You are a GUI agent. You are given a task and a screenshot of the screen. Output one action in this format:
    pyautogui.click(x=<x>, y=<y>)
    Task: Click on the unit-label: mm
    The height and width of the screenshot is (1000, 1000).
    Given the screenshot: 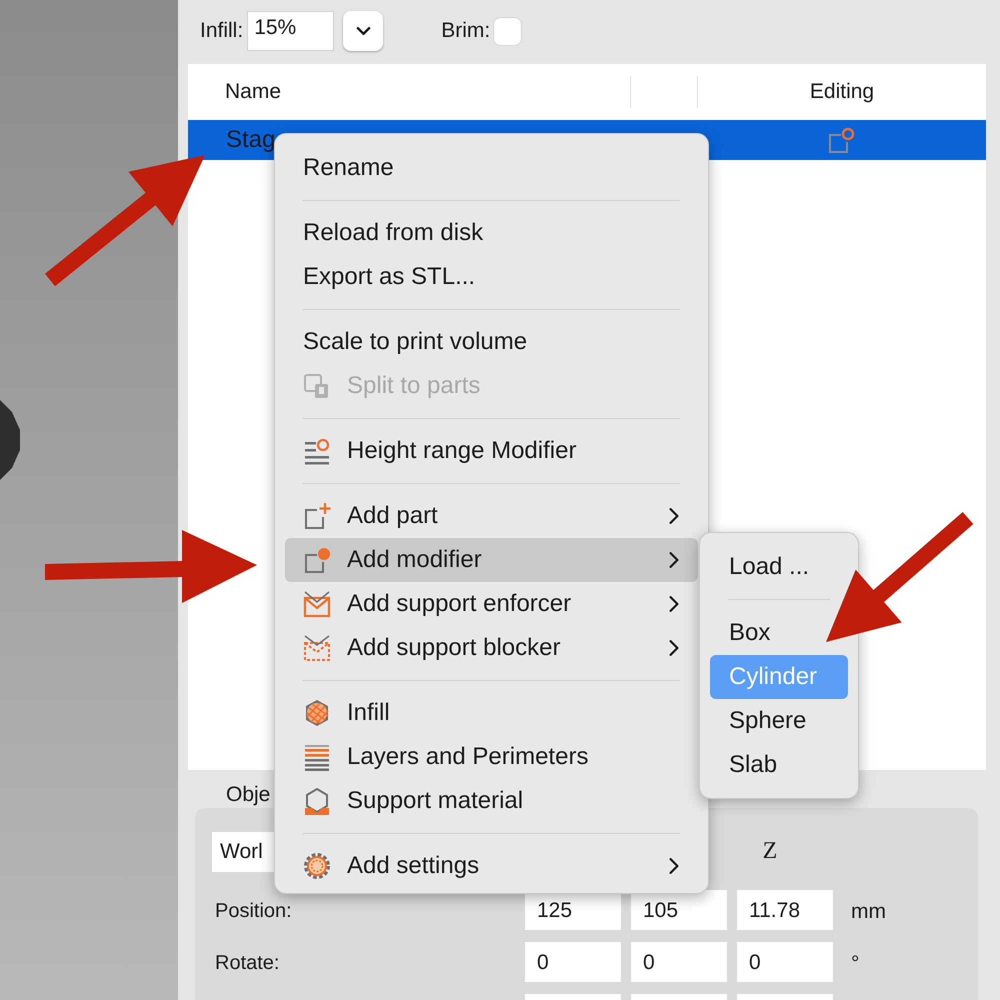 What is the action you would take?
    pyautogui.click(x=868, y=912)
    